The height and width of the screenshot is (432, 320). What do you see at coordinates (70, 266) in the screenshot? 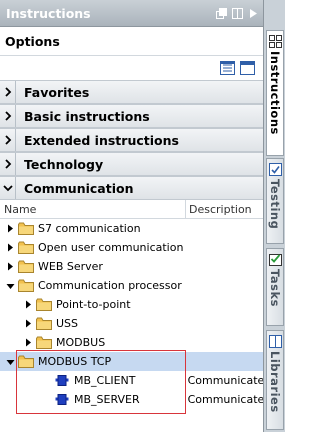
I see `tree-item-label: WEB Server` at bounding box center [70, 266].